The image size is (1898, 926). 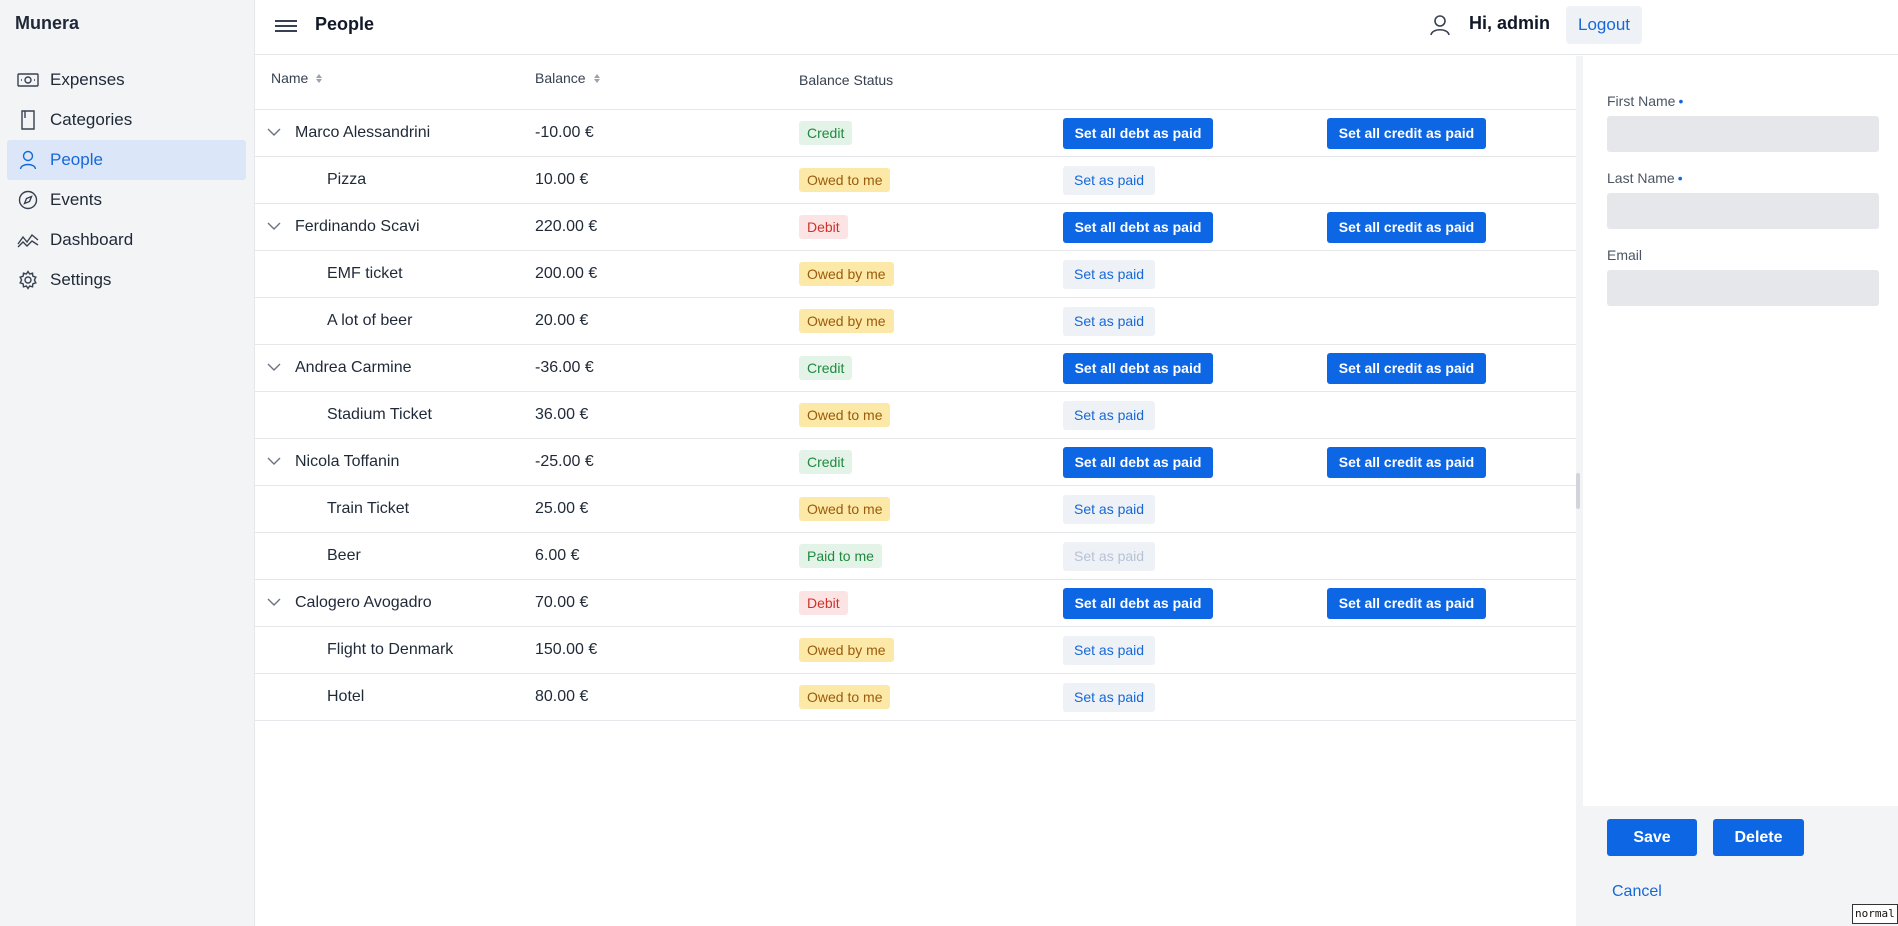 What do you see at coordinates (566, 649) in the screenshot?
I see `balance-value: 150.00 €` at bounding box center [566, 649].